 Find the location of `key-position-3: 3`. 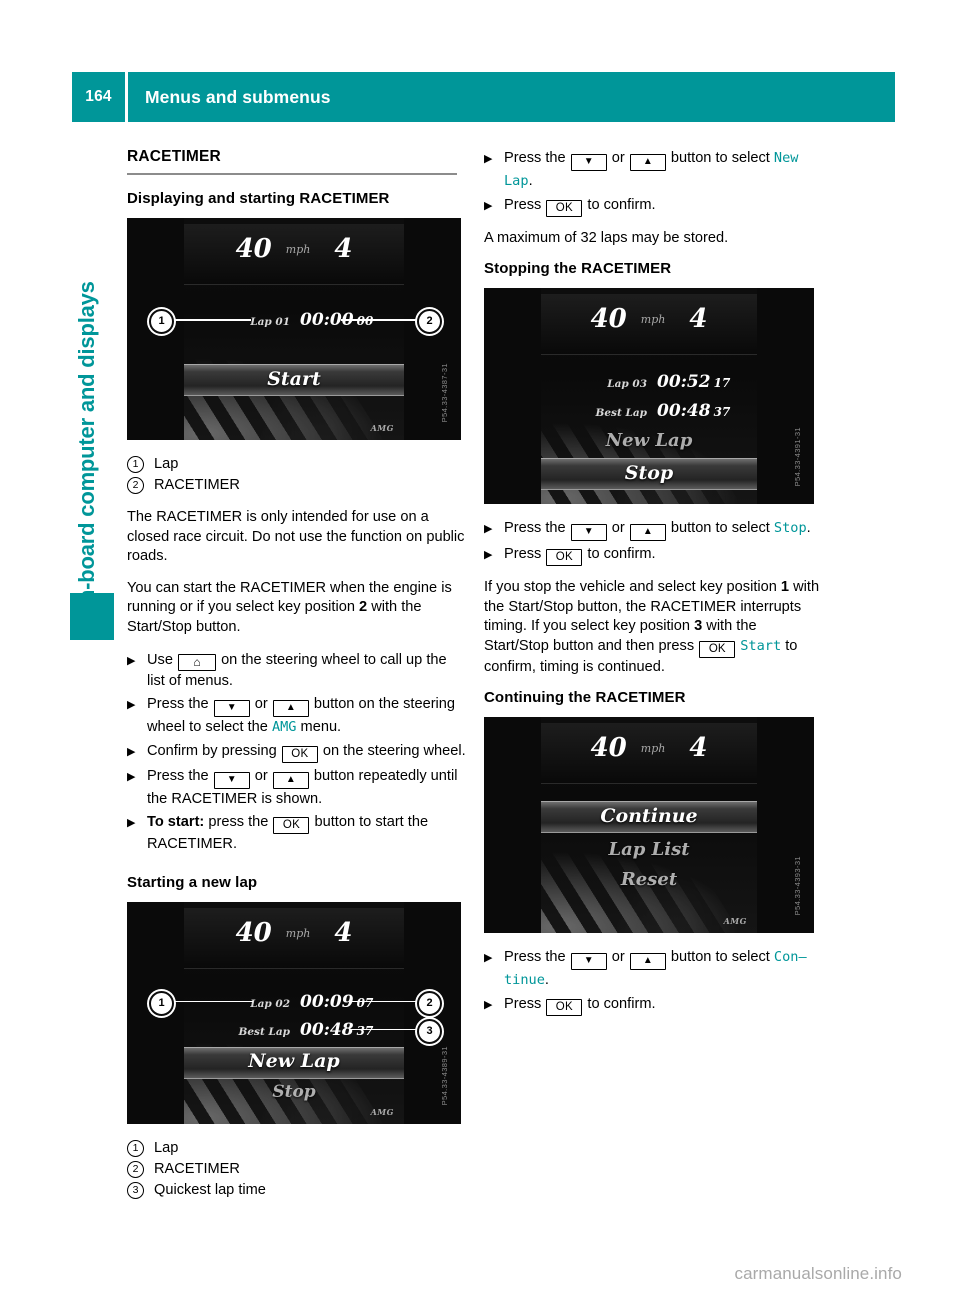

key-position-3: 3 is located at coordinates (698, 626).